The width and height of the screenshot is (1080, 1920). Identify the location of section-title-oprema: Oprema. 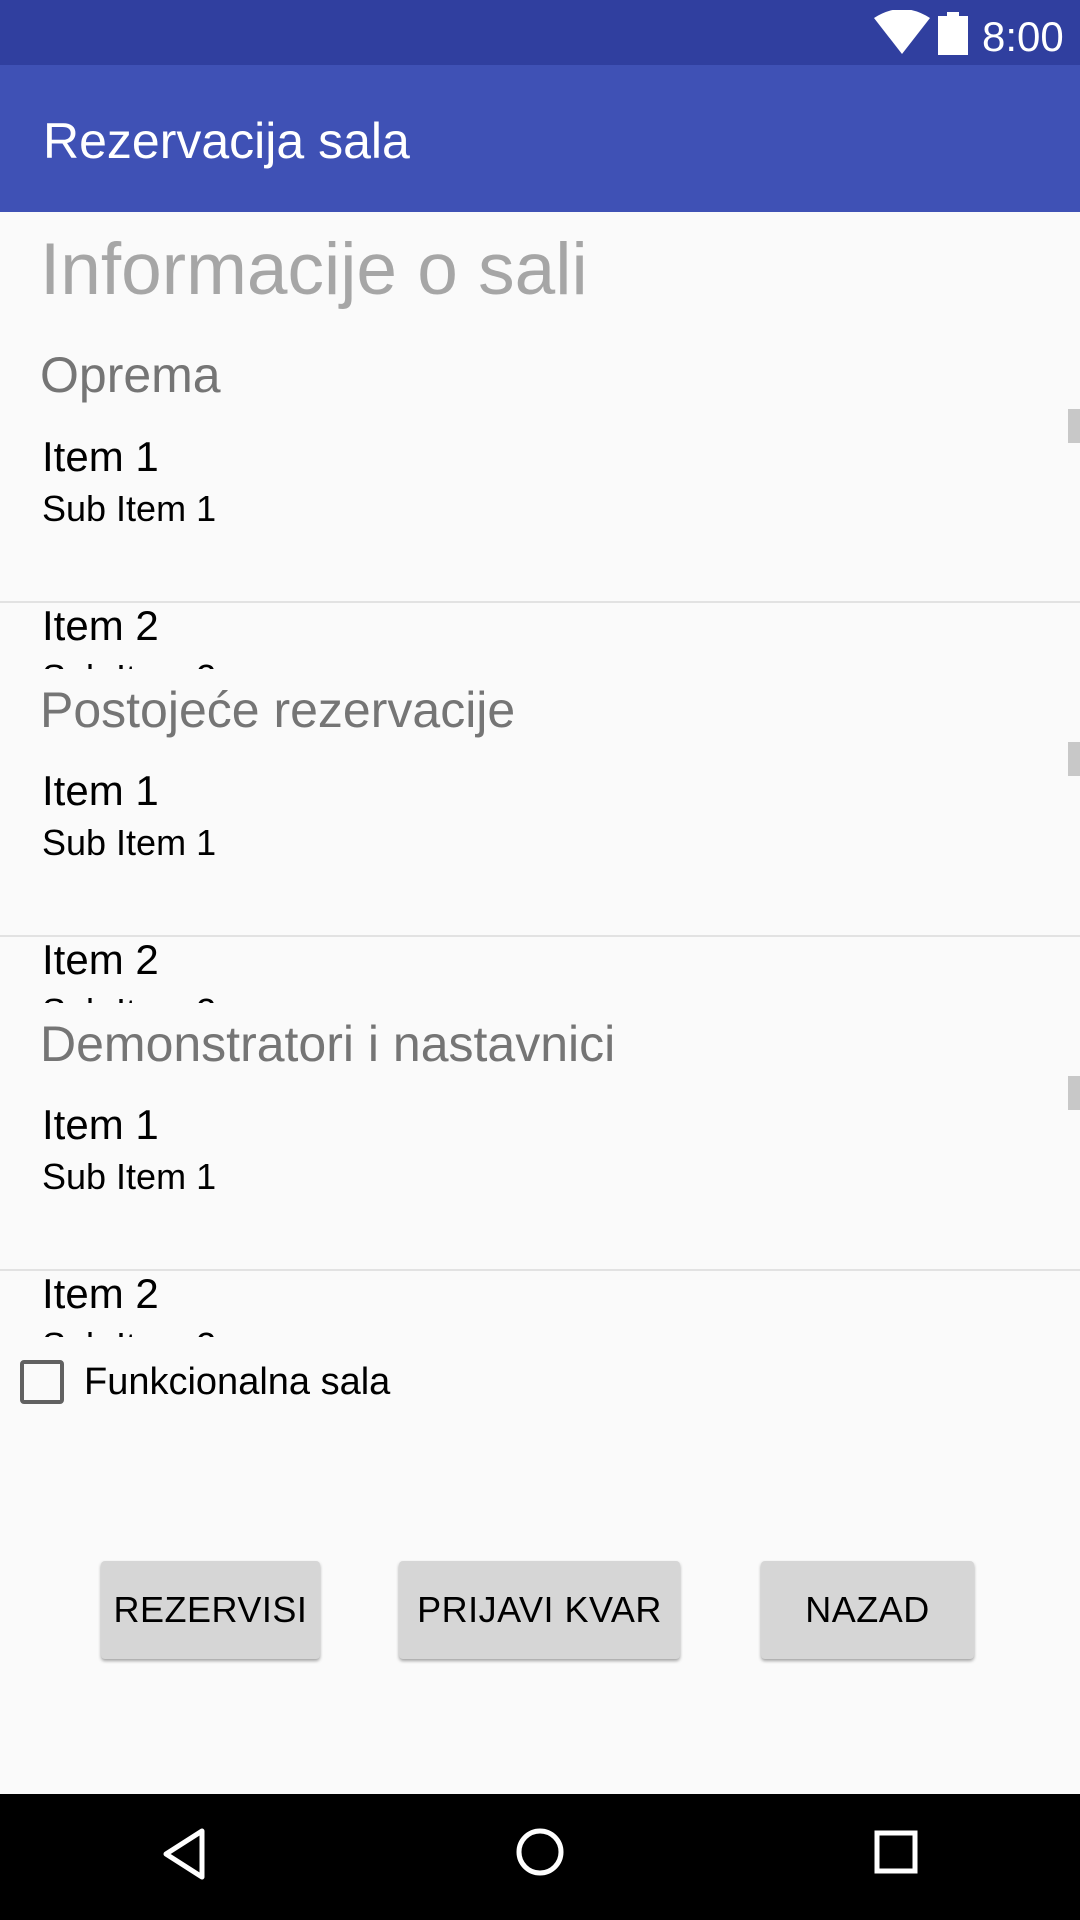
(130, 375).